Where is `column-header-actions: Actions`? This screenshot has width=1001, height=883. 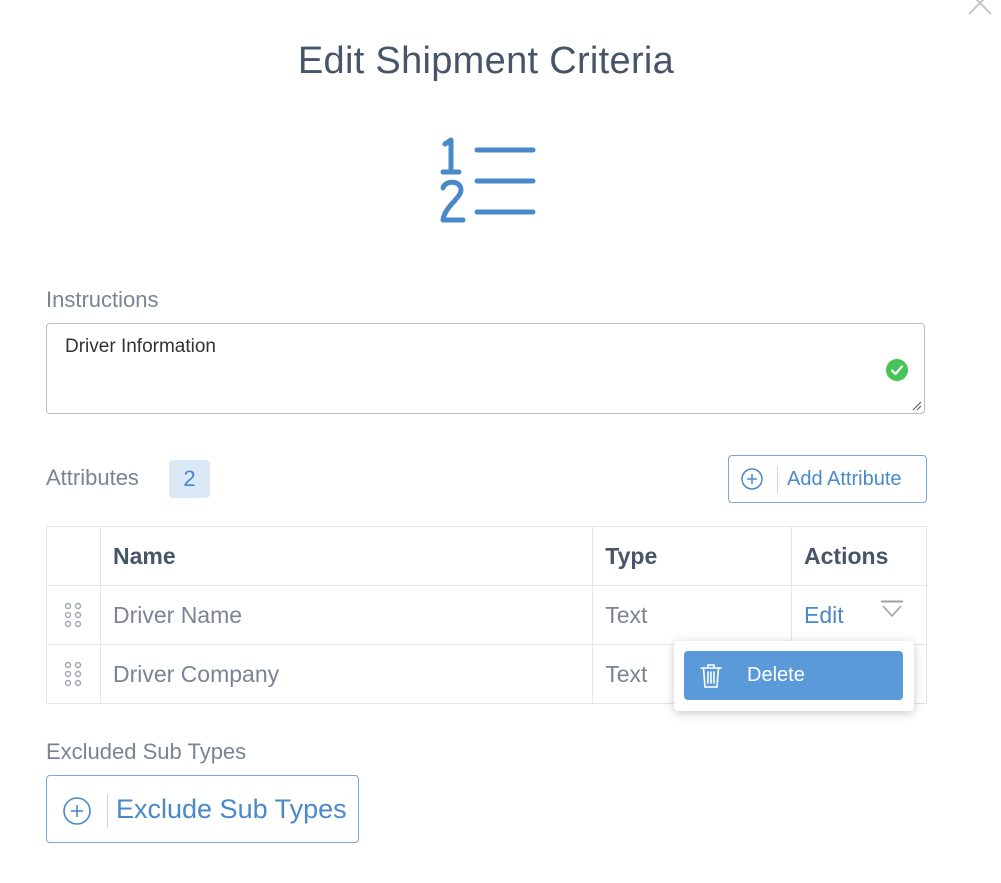 column-header-actions: Actions is located at coordinates (859, 556).